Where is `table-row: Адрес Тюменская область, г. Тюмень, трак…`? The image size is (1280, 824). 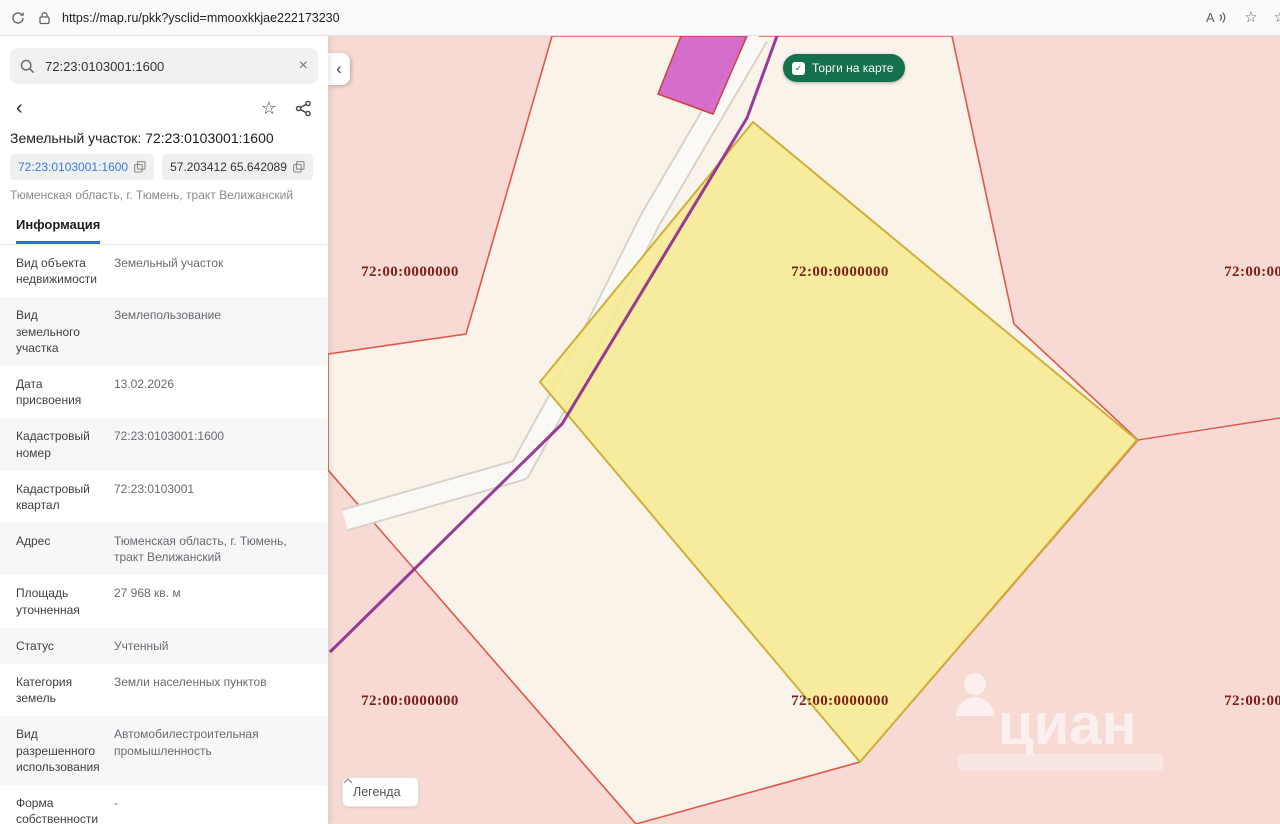 table-row: Адрес Тюменская область, г. Тюмень, трак… is located at coordinates (164, 549).